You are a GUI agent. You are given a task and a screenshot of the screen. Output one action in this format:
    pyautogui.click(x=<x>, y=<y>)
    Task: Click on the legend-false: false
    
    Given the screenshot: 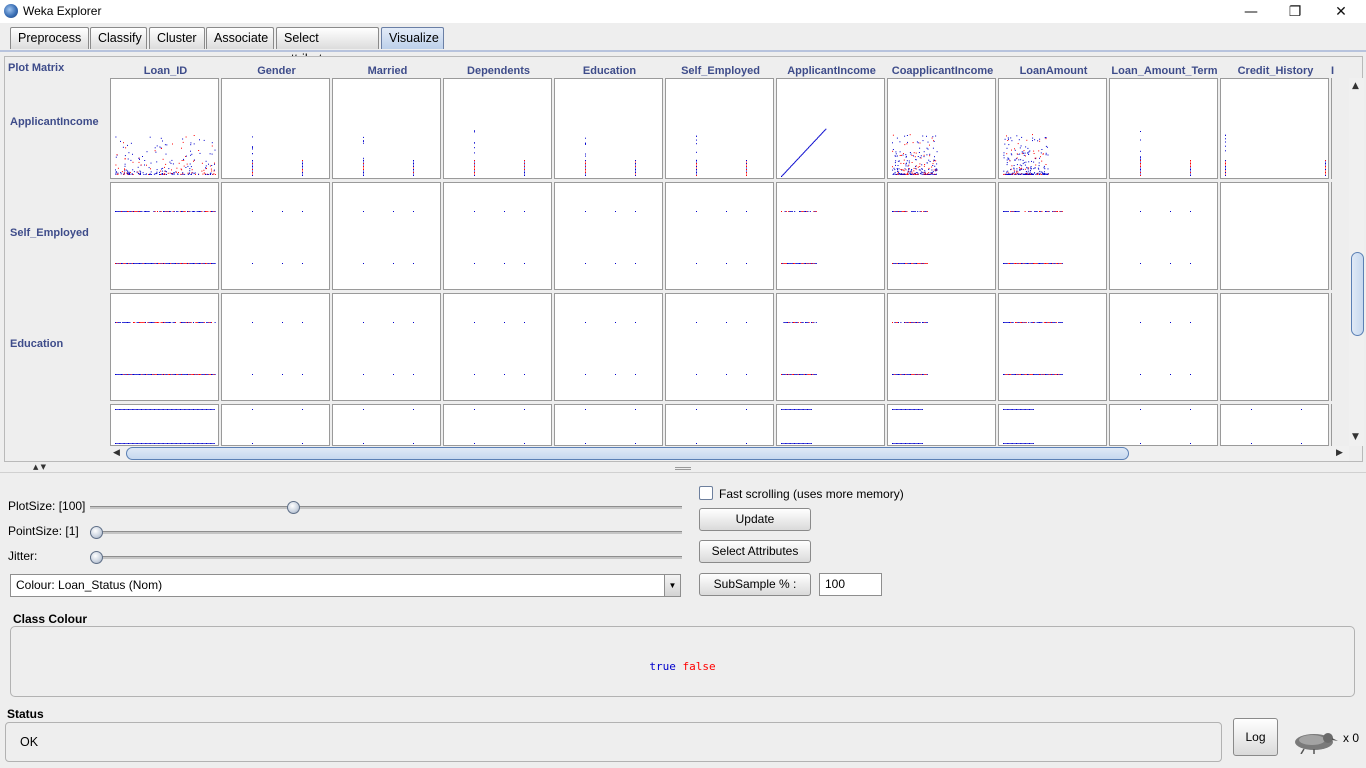 What is the action you would take?
    pyautogui.click(x=699, y=666)
    